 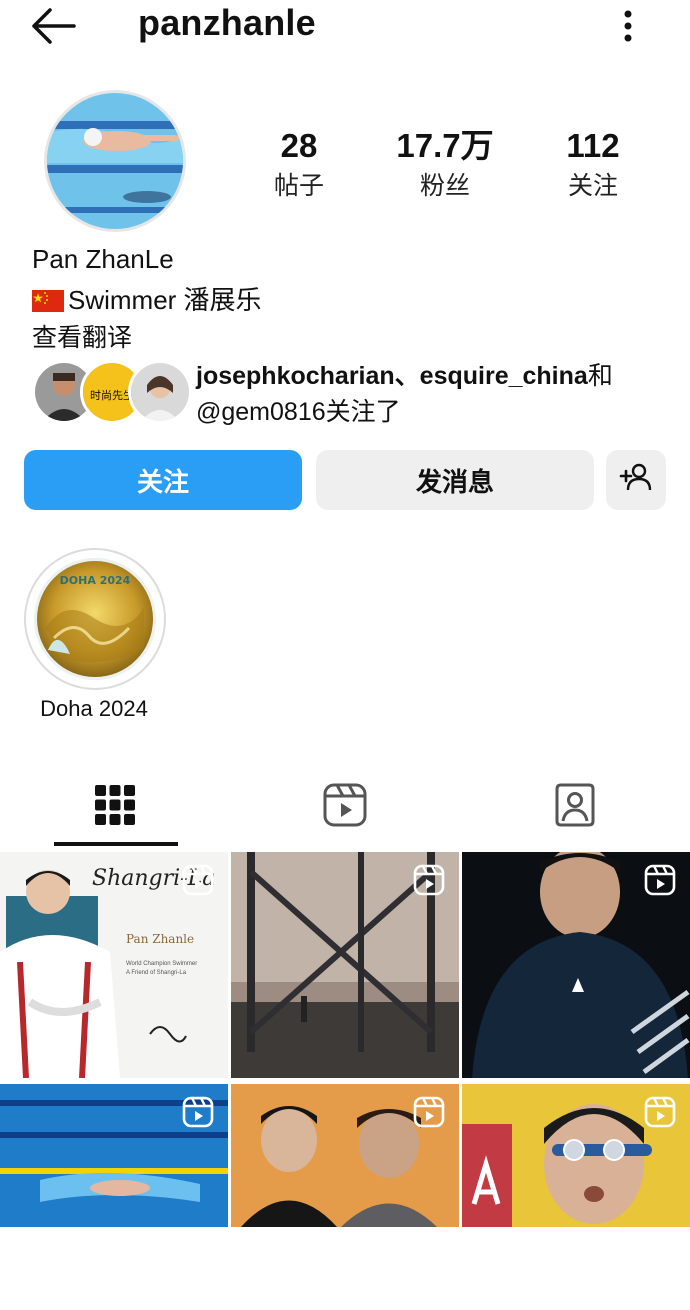 What do you see at coordinates (54, 26) in the screenshot?
I see `back-arrow-icon` at bounding box center [54, 26].